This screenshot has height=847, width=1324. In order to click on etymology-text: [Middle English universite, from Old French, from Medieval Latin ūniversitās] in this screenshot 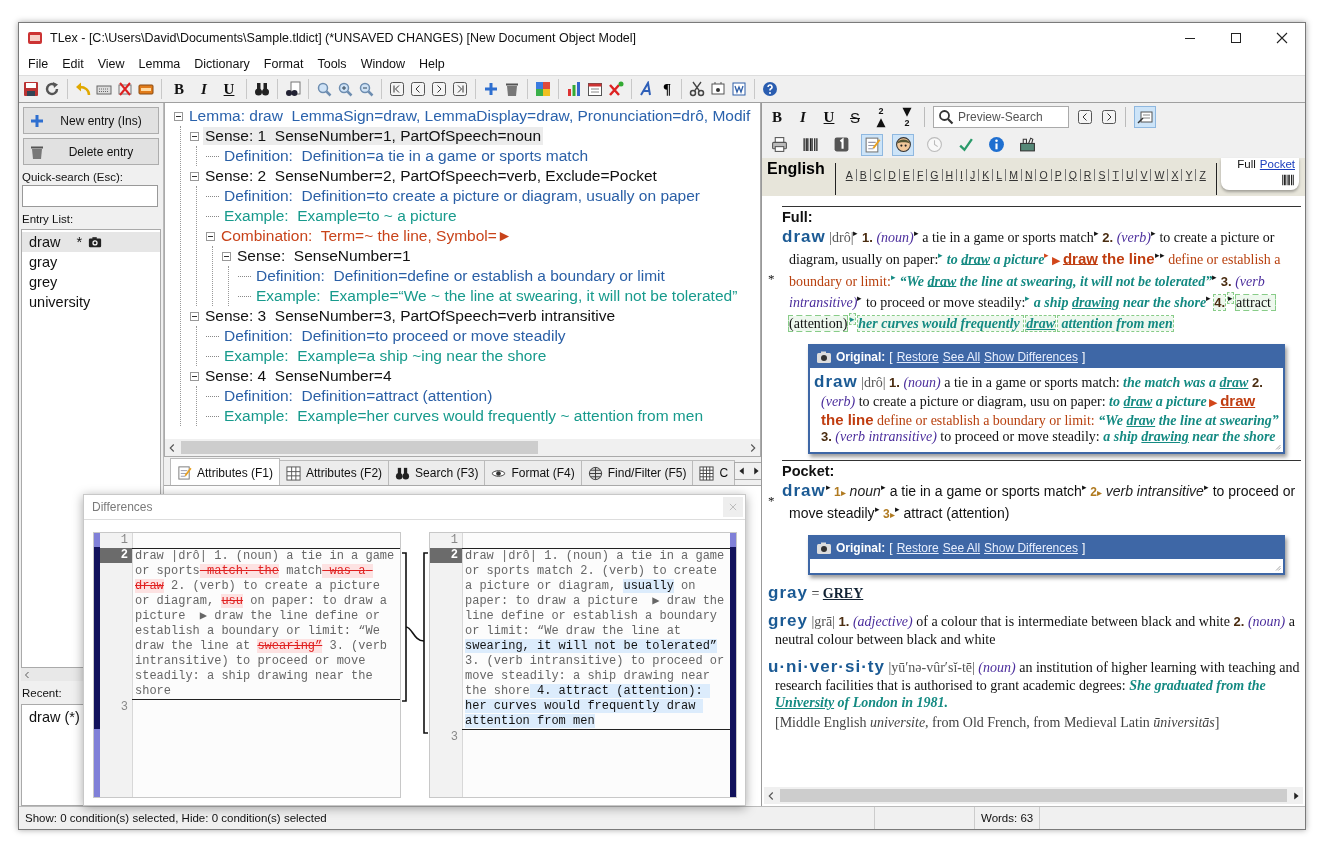, I will do `click(997, 722)`.